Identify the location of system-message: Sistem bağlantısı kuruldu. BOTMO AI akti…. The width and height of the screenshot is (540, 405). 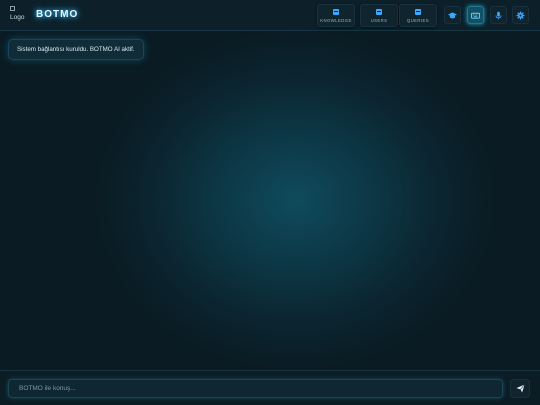
(76, 49).